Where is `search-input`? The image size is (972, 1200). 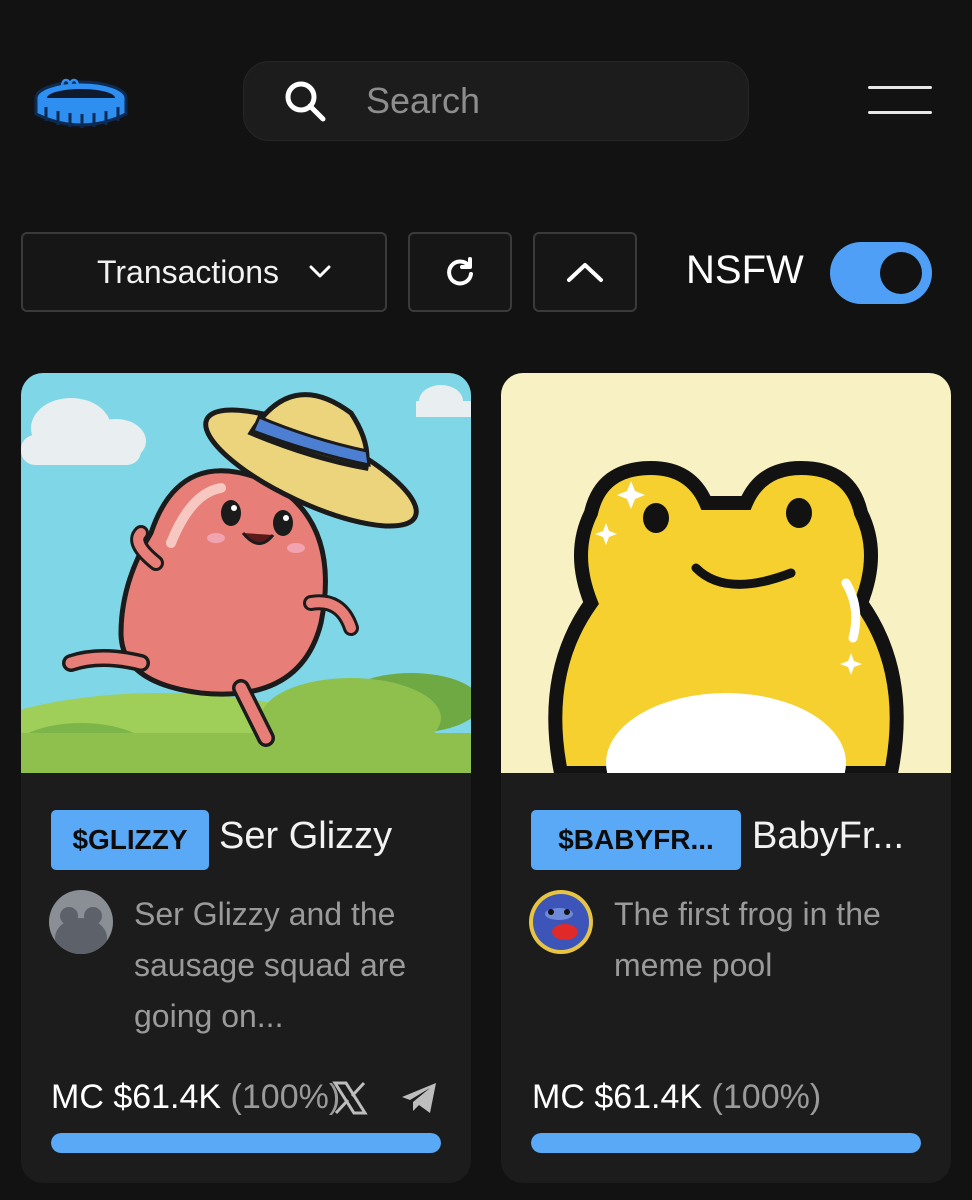
search-input is located at coordinates (536, 101).